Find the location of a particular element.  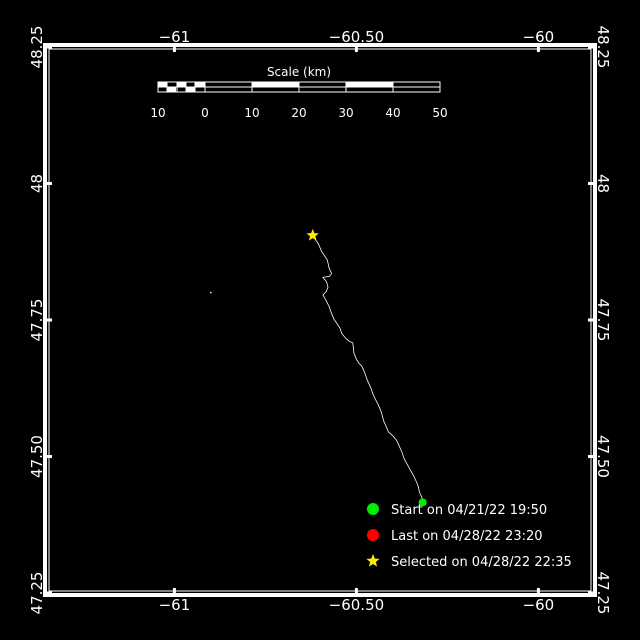

drift-track-line is located at coordinates (367, 369).